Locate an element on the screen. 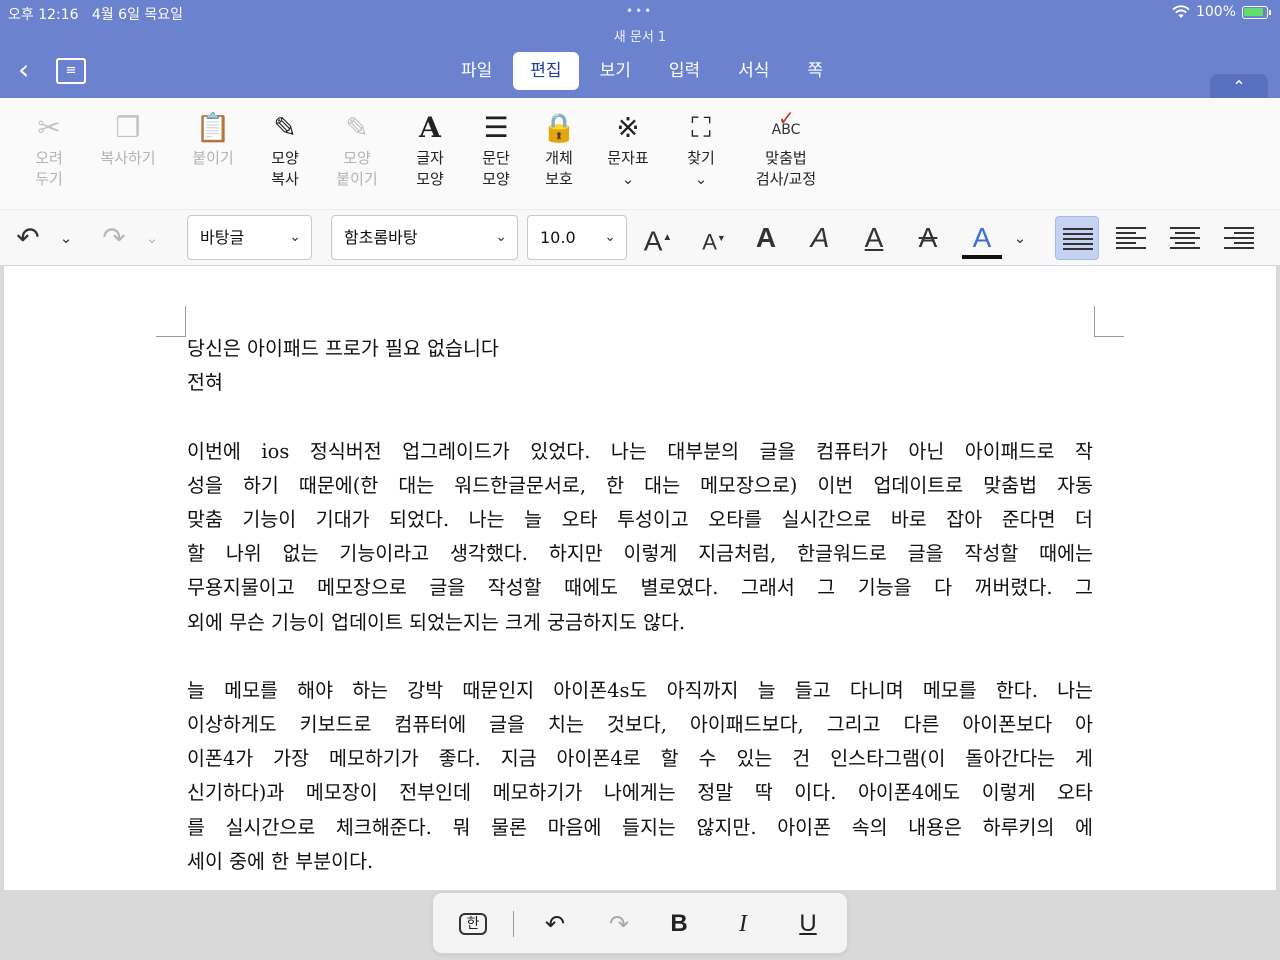  status-time: 오후 12:16 4월 6일 목요일 is located at coordinates (95, 14).